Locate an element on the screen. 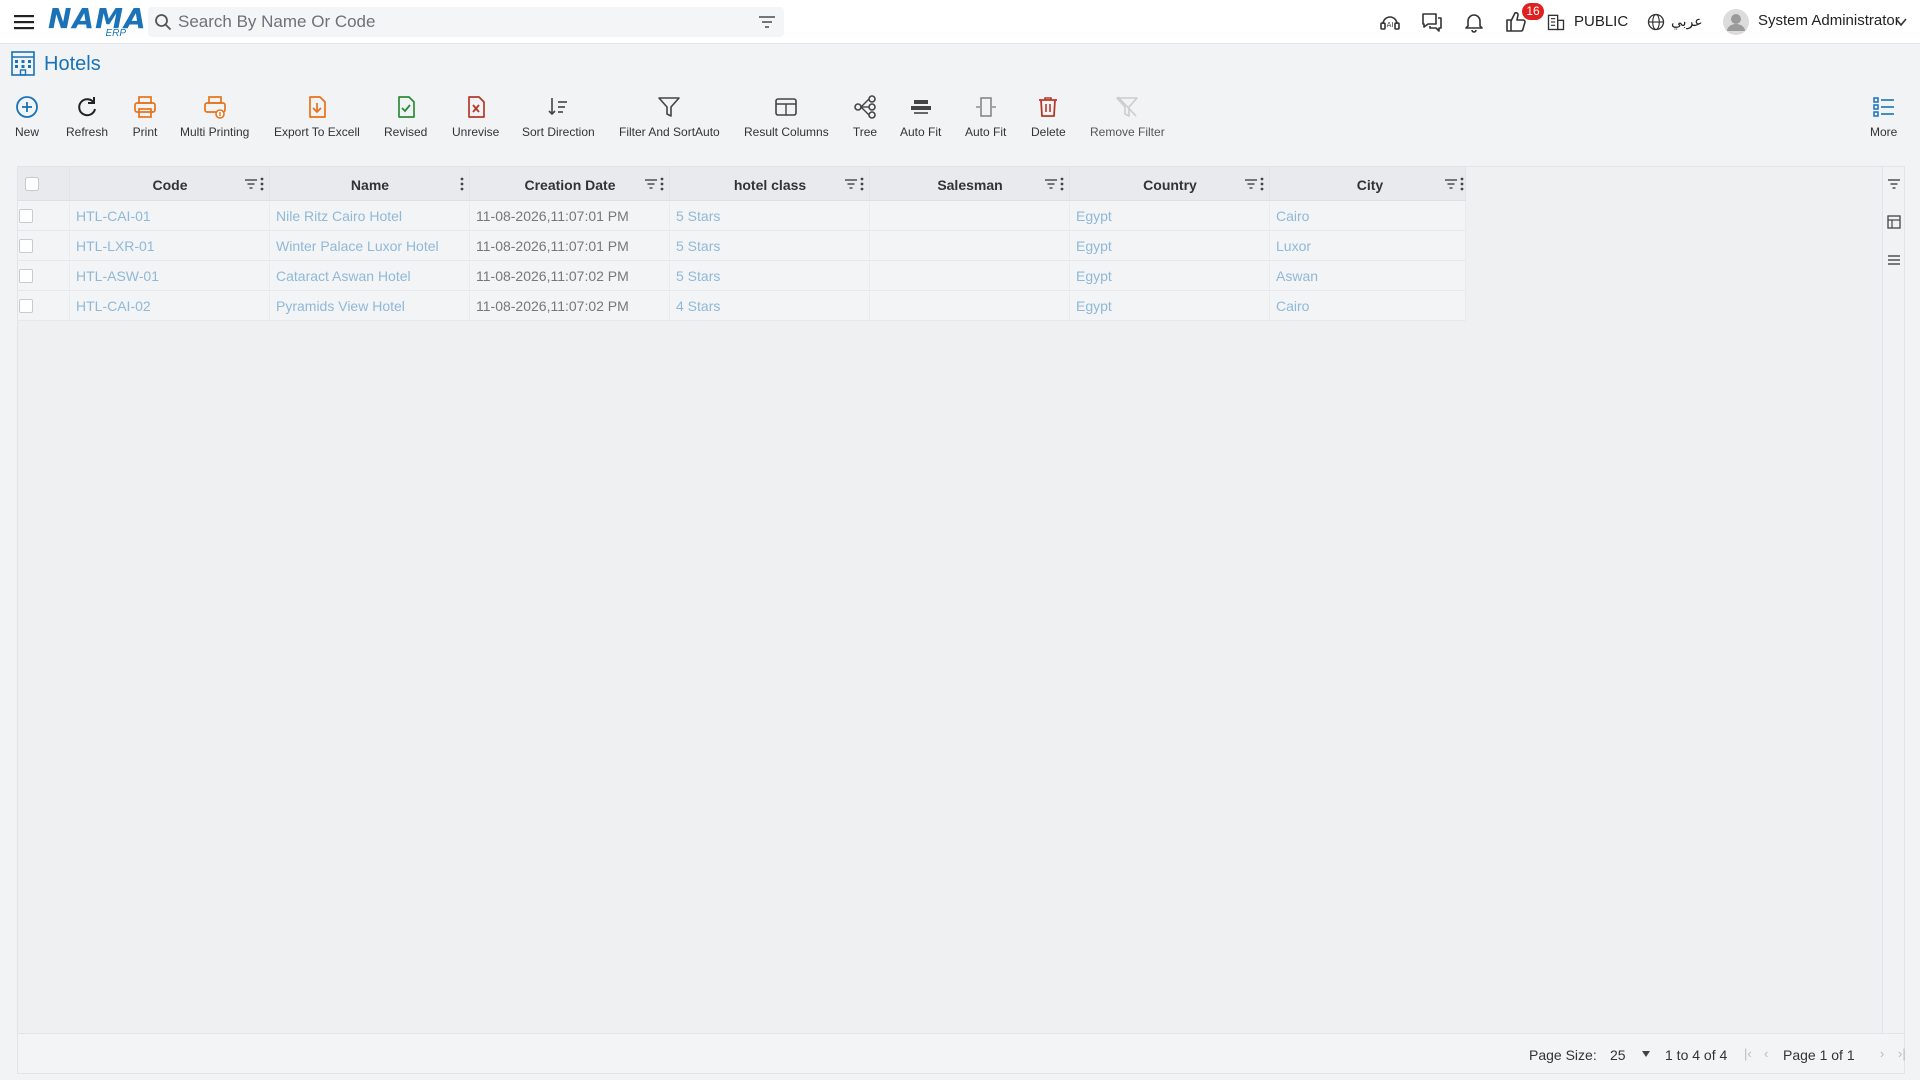 The width and height of the screenshot is (1920, 1080). user-menu: System Administrator is located at coordinates (1829, 20).